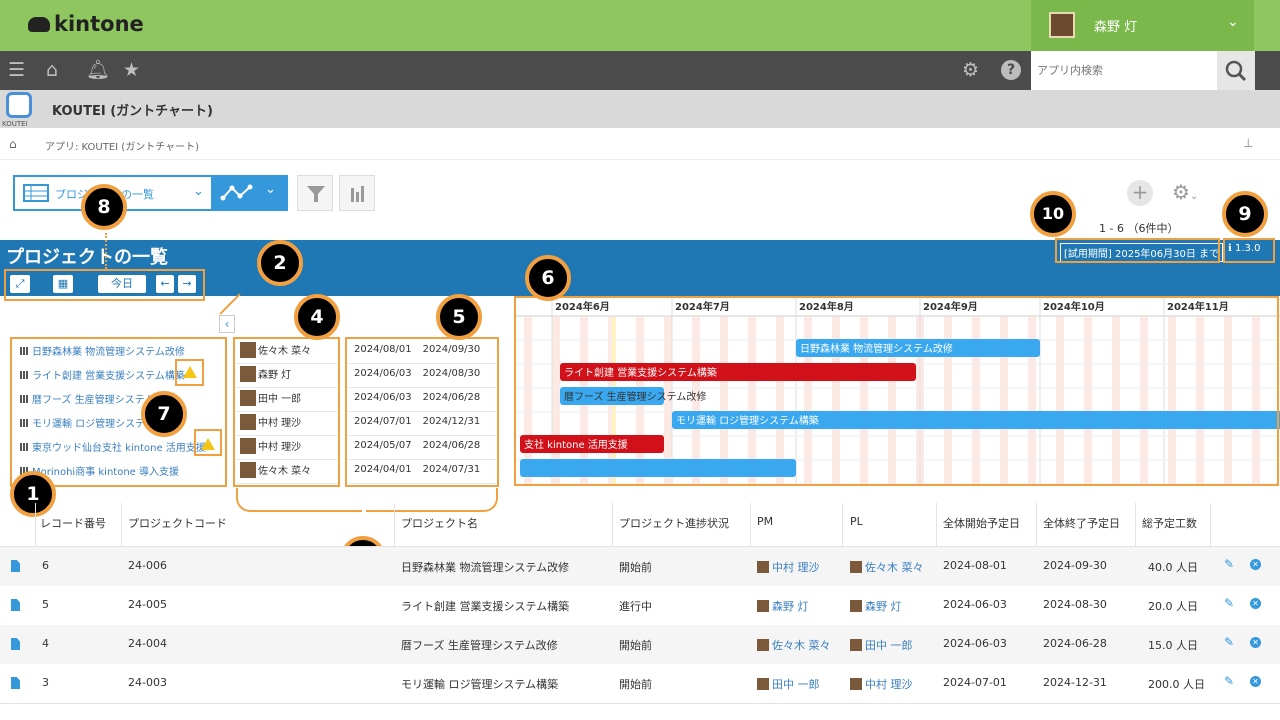  I want to click on column-header: プロジェクト進捗状況, so click(674, 523).